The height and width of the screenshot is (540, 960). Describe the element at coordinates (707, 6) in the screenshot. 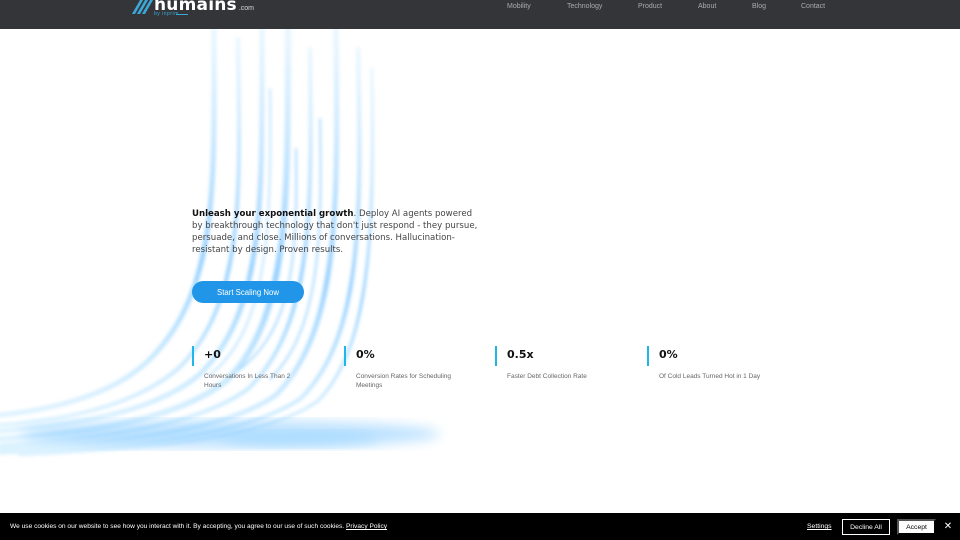

I see `nav-about: About` at that location.